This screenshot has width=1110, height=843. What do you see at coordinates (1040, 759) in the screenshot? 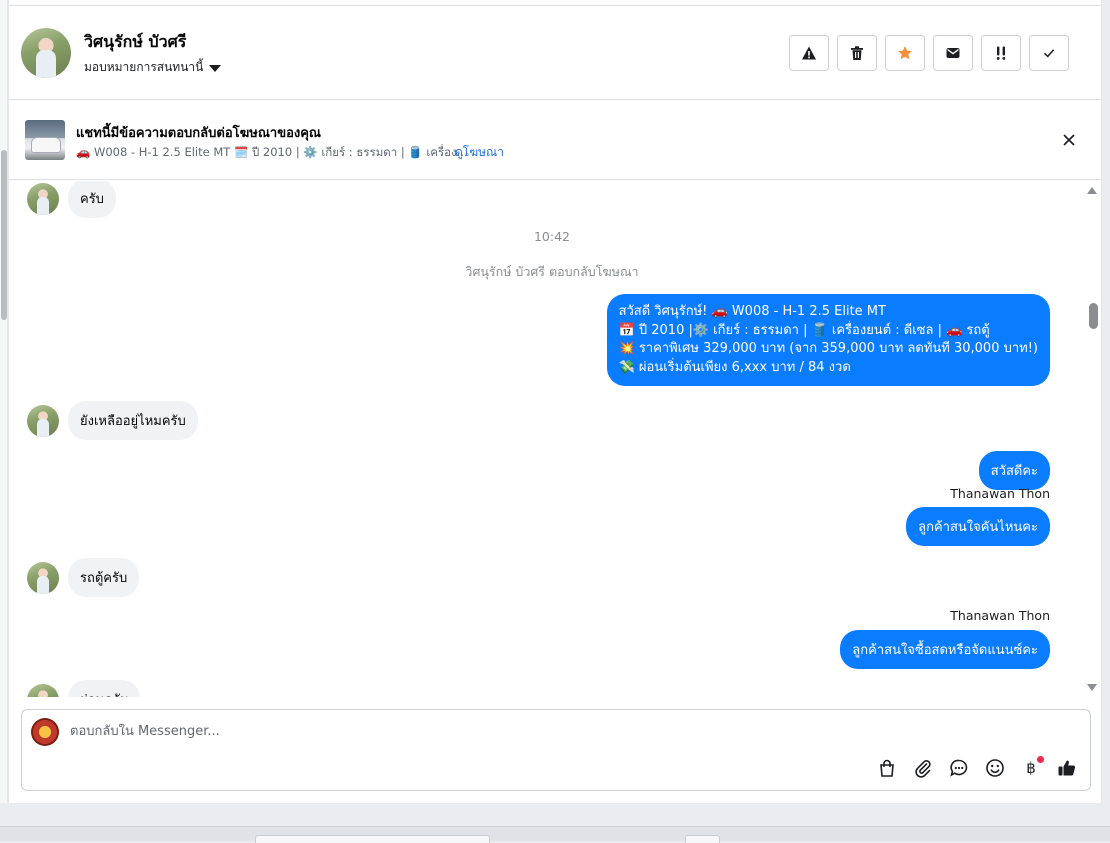
I see `notification-dot` at bounding box center [1040, 759].